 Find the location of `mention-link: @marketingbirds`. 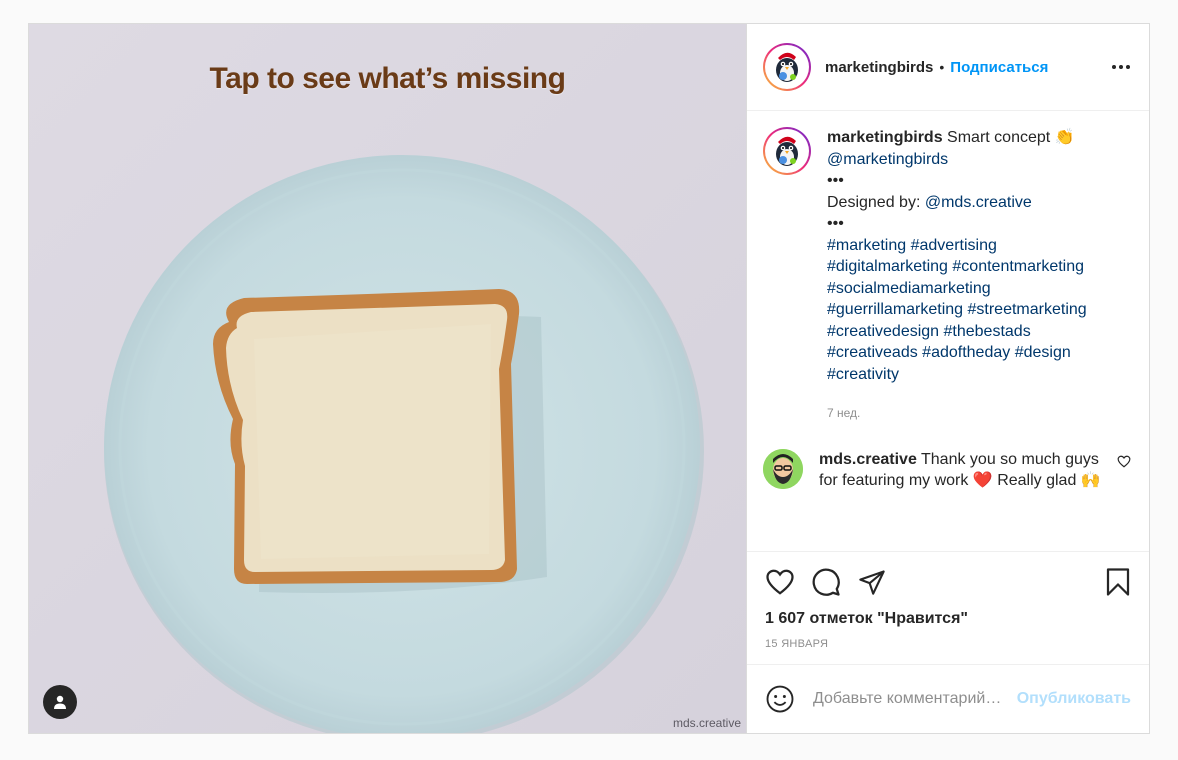

mention-link: @marketingbirds is located at coordinates (980, 160).